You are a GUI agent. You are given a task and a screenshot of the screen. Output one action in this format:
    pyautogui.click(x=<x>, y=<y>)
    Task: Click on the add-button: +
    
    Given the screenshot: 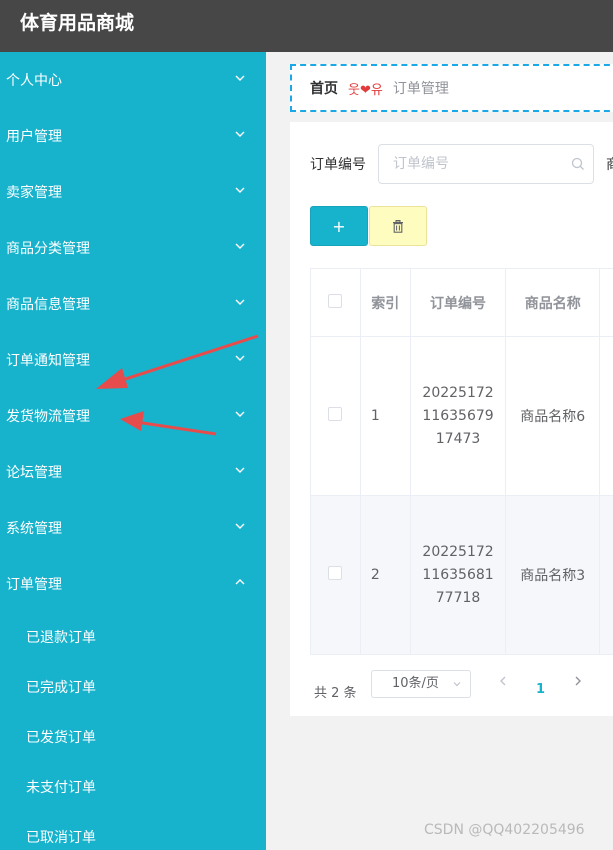 What is the action you would take?
    pyautogui.click(x=339, y=226)
    